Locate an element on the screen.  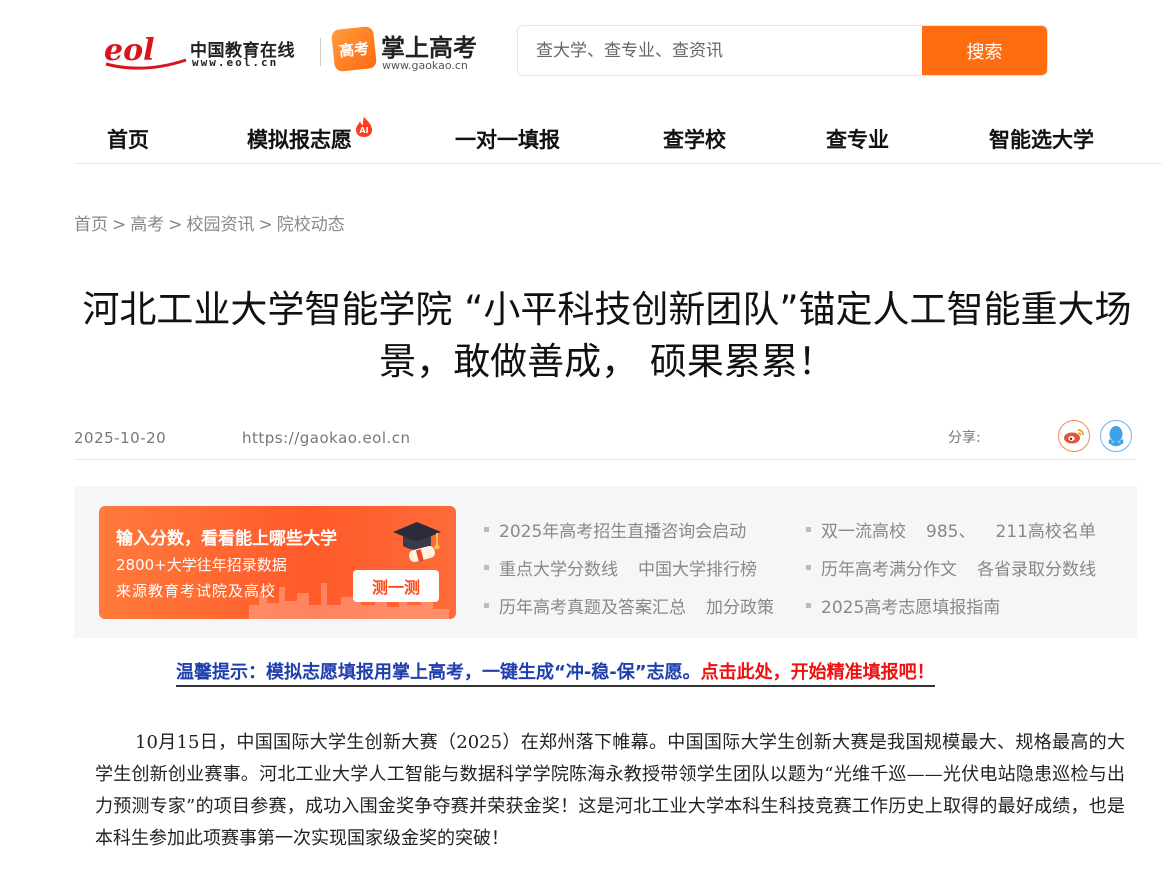
source-url: https://gaokao.eol.cn is located at coordinates (326, 438).